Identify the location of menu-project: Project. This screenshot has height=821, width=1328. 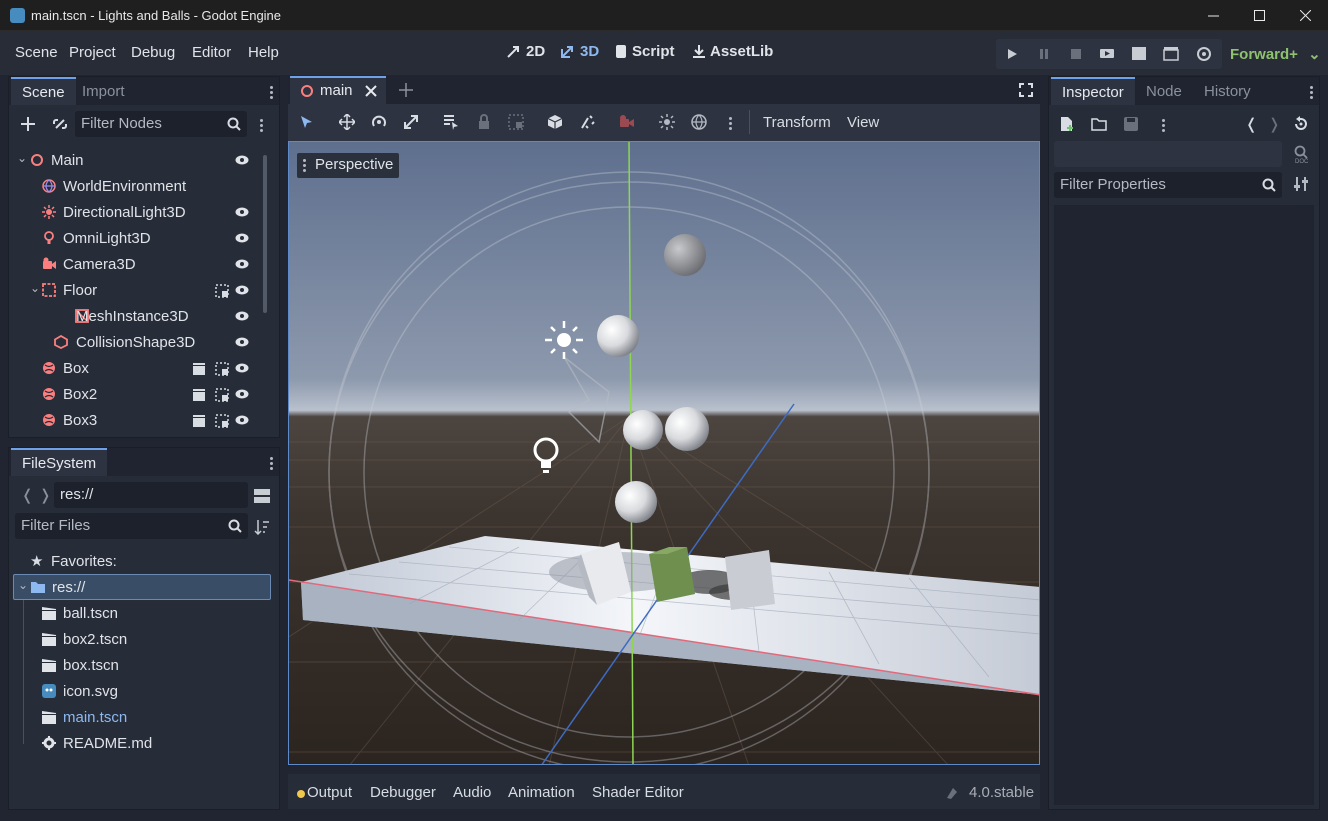
(92, 52).